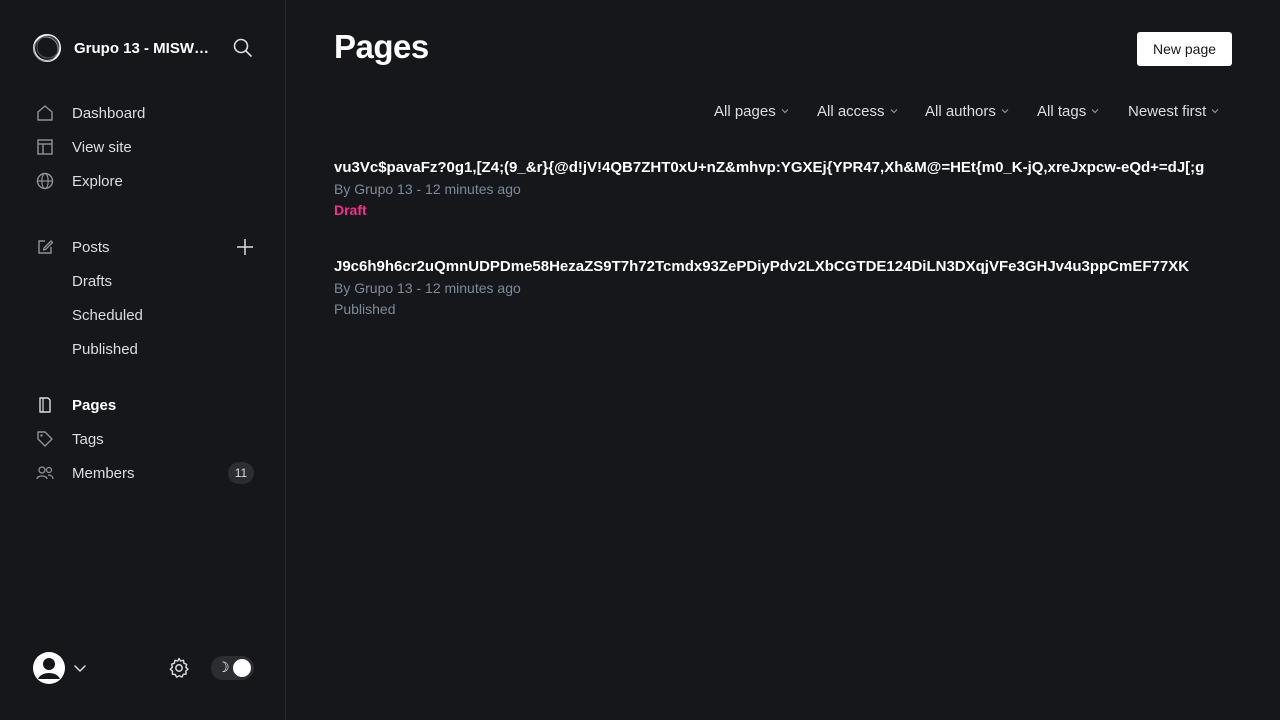 The image size is (1280, 720). What do you see at coordinates (45, 181) in the screenshot?
I see `globe-icon` at bounding box center [45, 181].